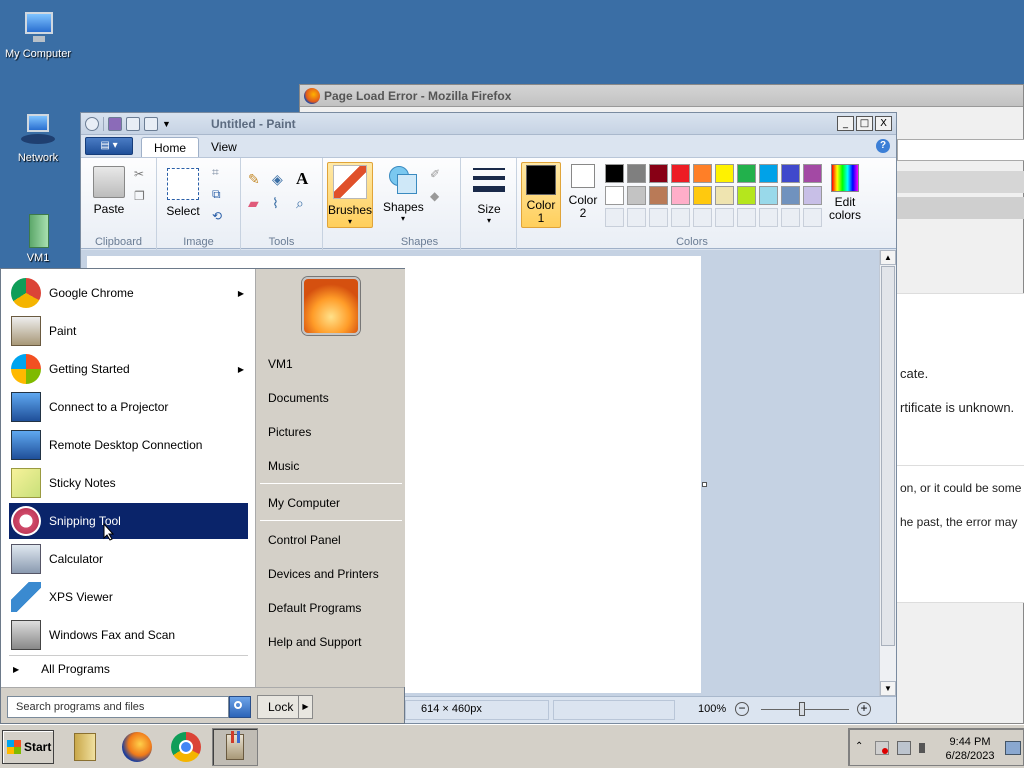 The width and height of the screenshot is (1024, 768). Describe the element at coordinates (28, 747) in the screenshot. I see `start-button: Start` at that location.